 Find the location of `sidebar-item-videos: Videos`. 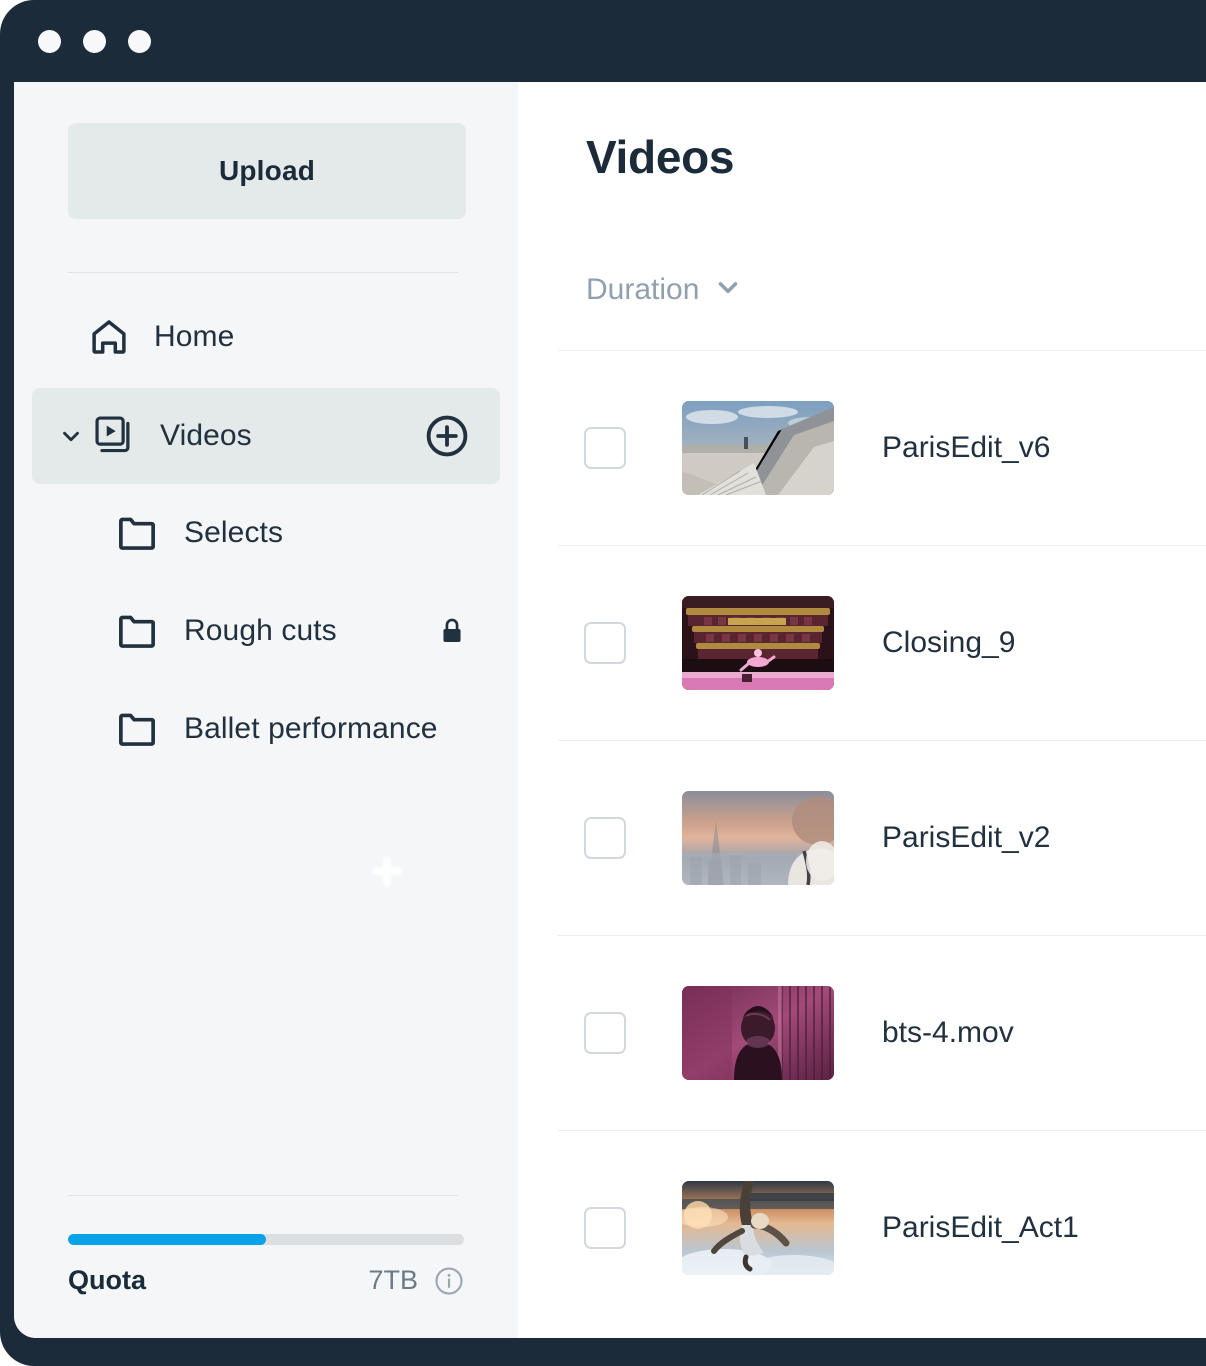

sidebar-item-videos: Videos is located at coordinates (266, 436).